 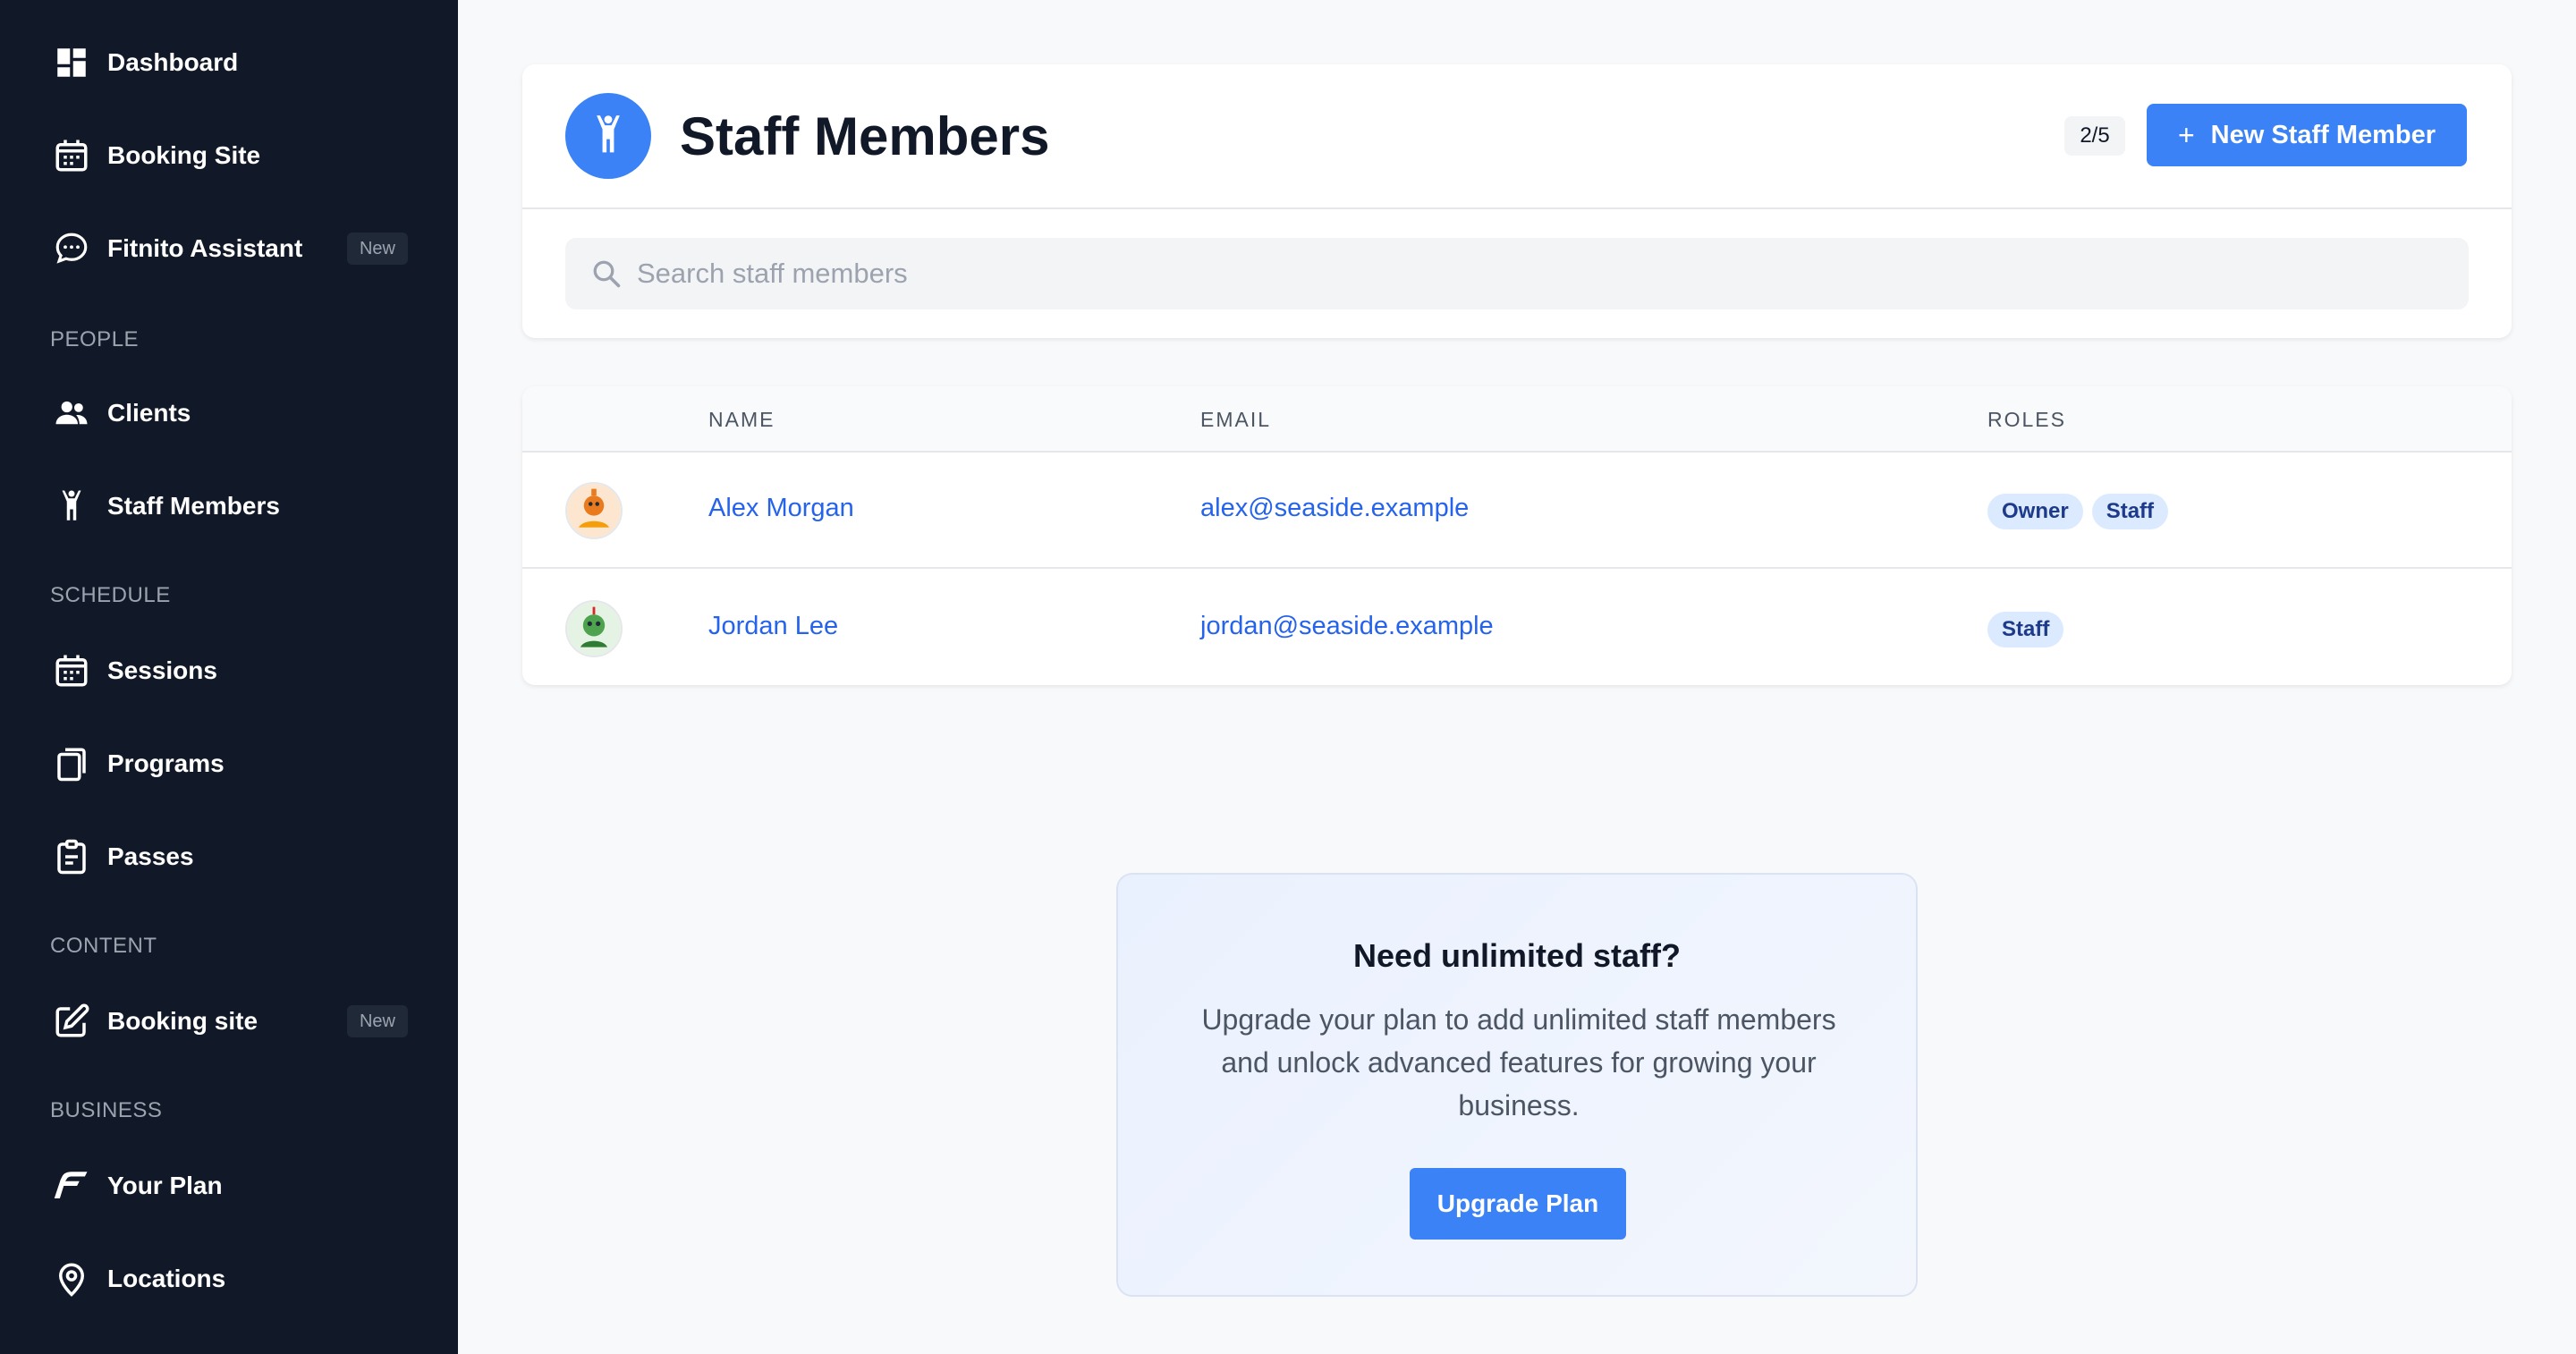 What do you see at coordinates (229, 856) in the screenshot?
I see `sidebar-item-passes: Passes` at bounding box center [229, 856].